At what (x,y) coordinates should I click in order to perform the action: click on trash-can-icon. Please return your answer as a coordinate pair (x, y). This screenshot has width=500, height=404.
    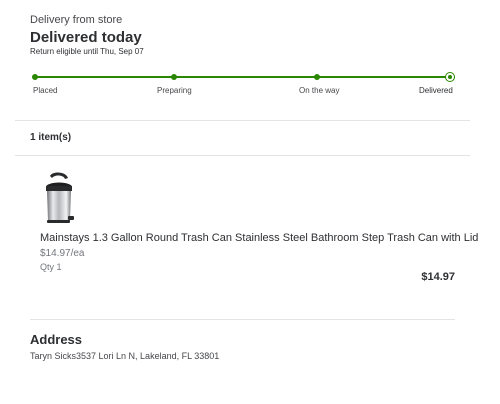
    Looking at the image, I should click on (60, 197).